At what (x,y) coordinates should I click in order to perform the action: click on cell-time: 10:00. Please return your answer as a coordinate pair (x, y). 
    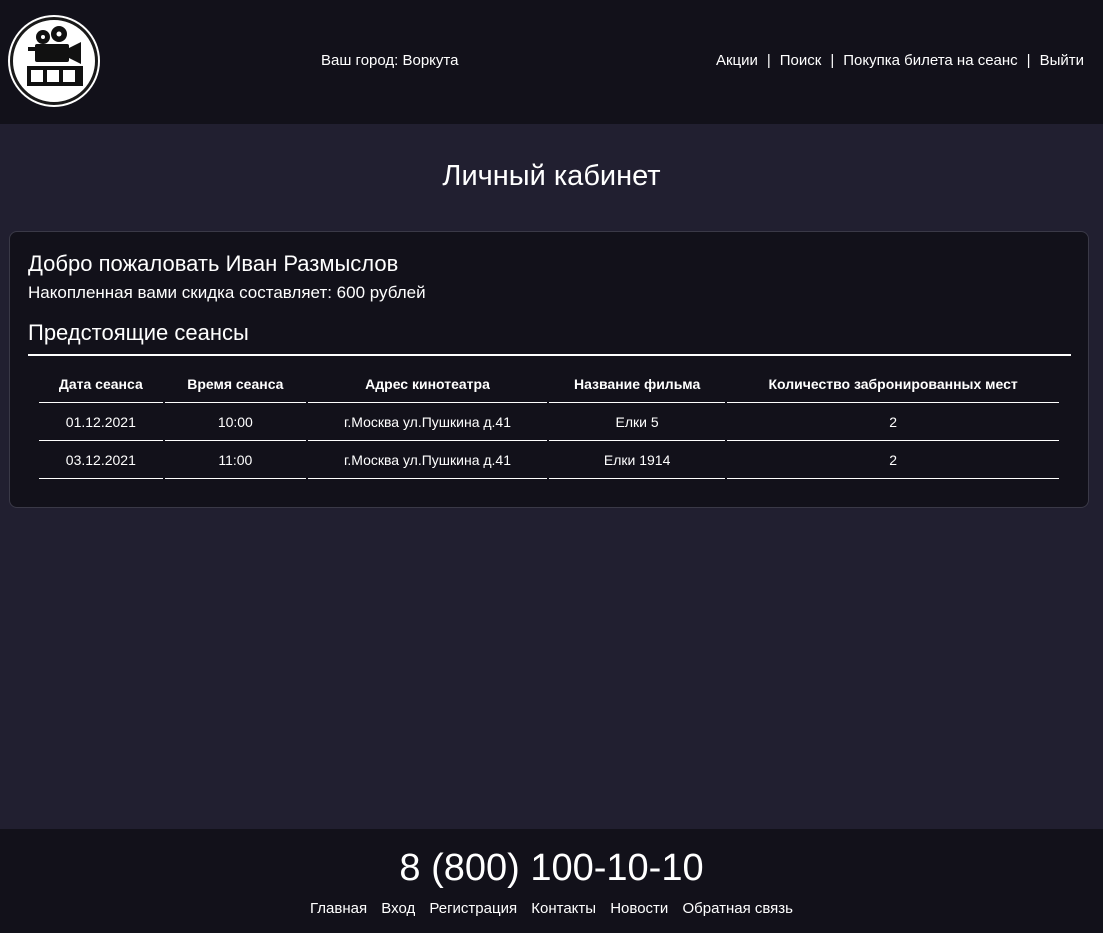
    Looking at the image, I should click on (235, 422).